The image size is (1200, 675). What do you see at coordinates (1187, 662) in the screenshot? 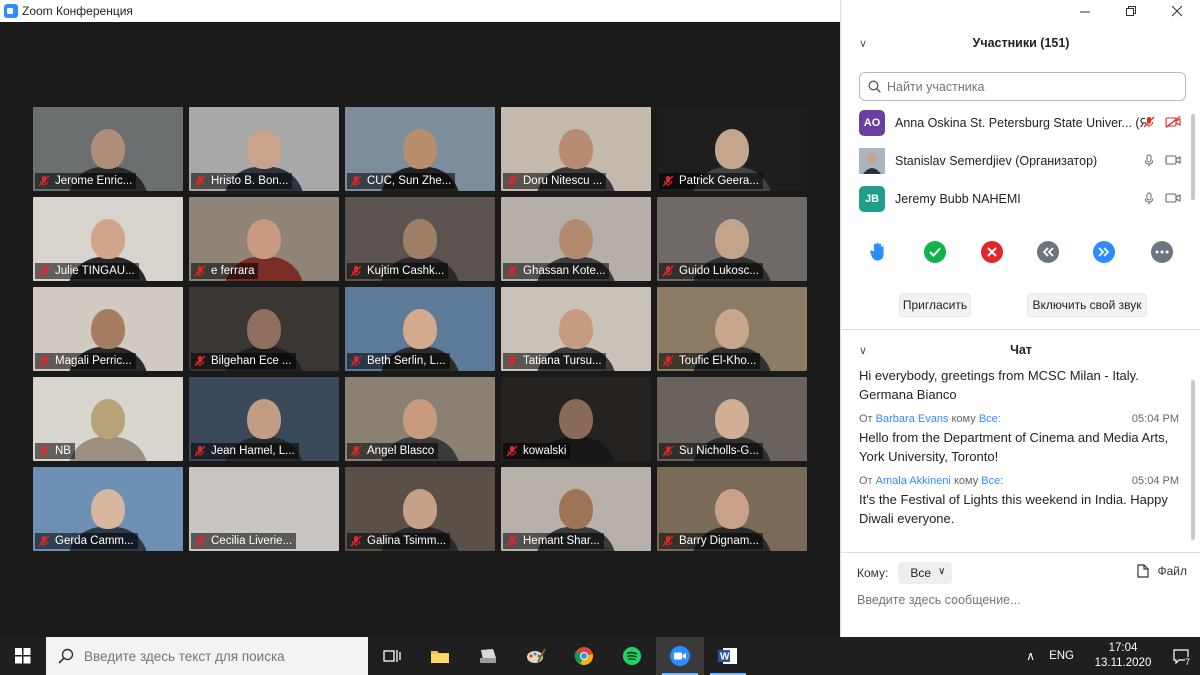
I see `notification-count: 7` at bounding box center [1187, 662].